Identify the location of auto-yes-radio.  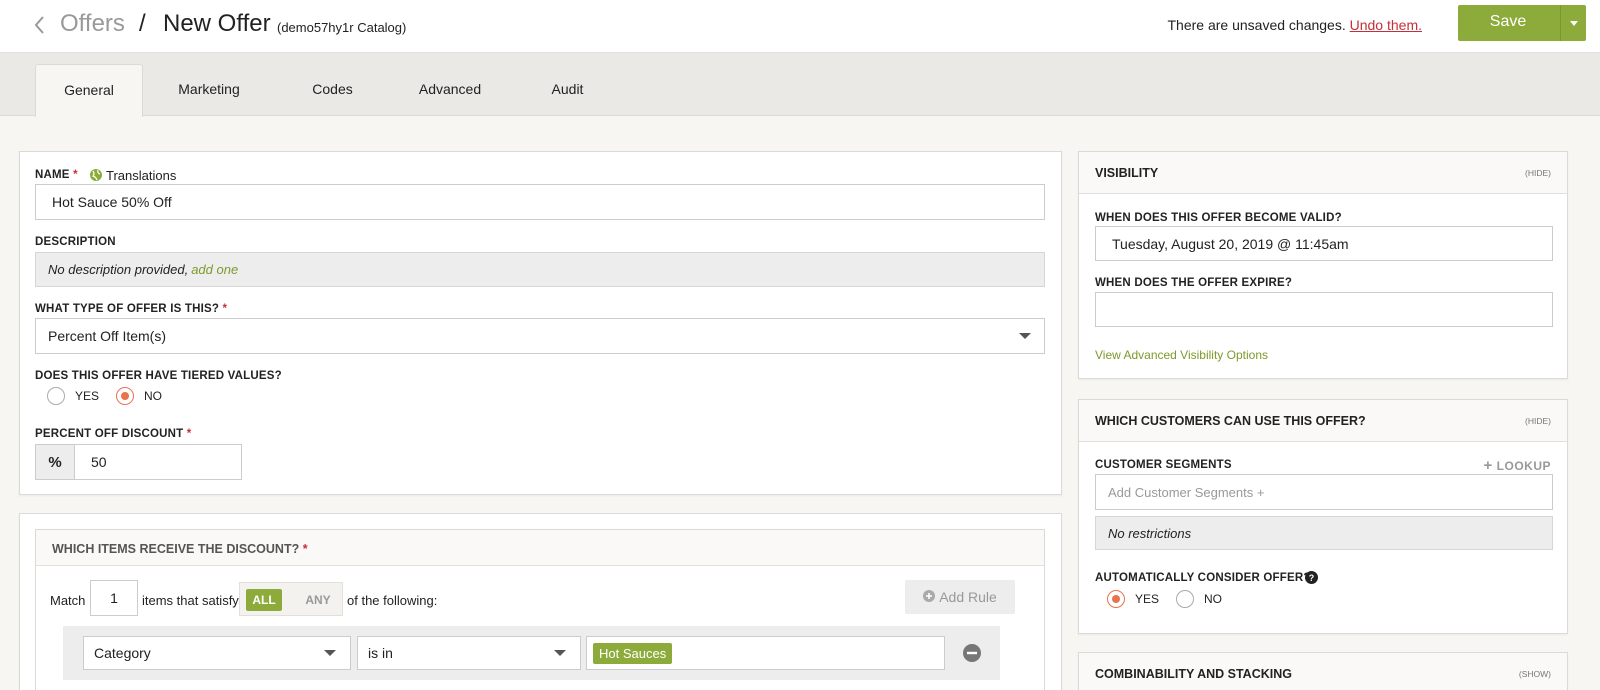
(1116, 599).